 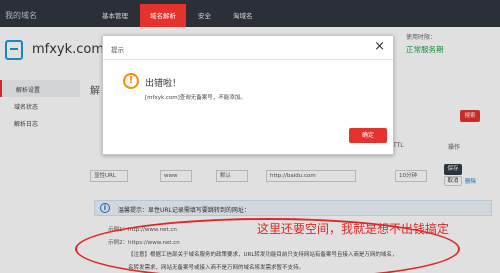 I want to click on nav-domain-market: 淘域名, so click(x=243, y=18).